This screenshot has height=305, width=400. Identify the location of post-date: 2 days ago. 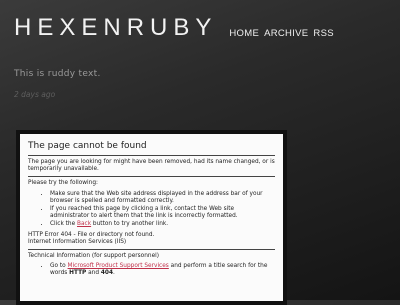
(34, 94).